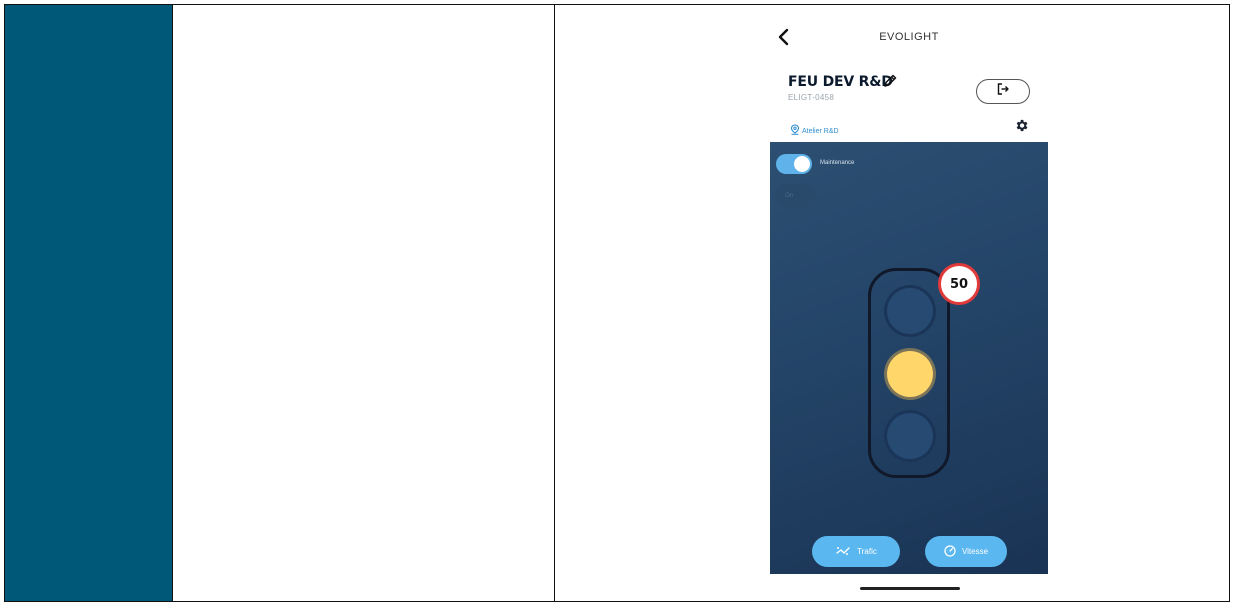 This screenshot has height=606, width=1234. What do you see at coordinates (802, 164) in the screenshot?
I see `toggle-knob` at bounding box center [802, 164].